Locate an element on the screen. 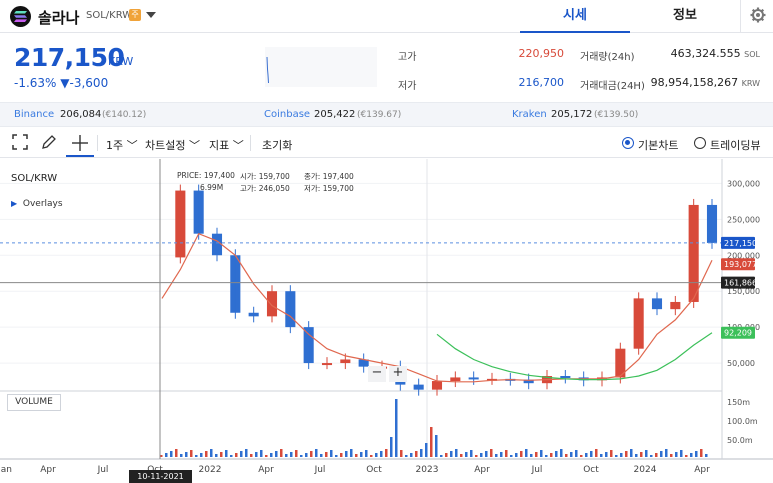 The height and width of the screenshot is (483, 773). zoom-out-button: − is located at coordinates (377, 374).